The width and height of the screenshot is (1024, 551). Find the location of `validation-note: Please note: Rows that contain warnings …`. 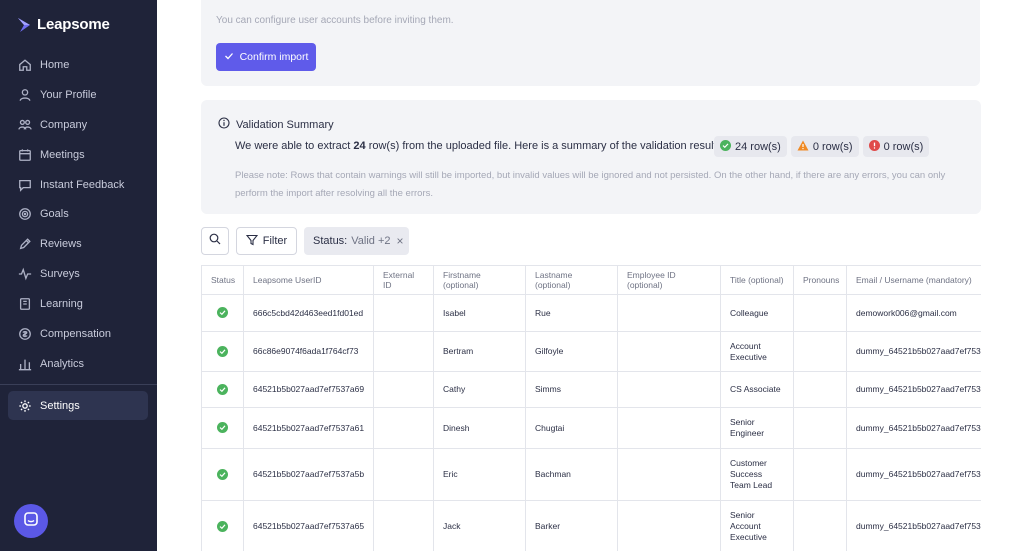

validation-note: Please note: Rows that contain warnings … is located at coordinates (590, 184).